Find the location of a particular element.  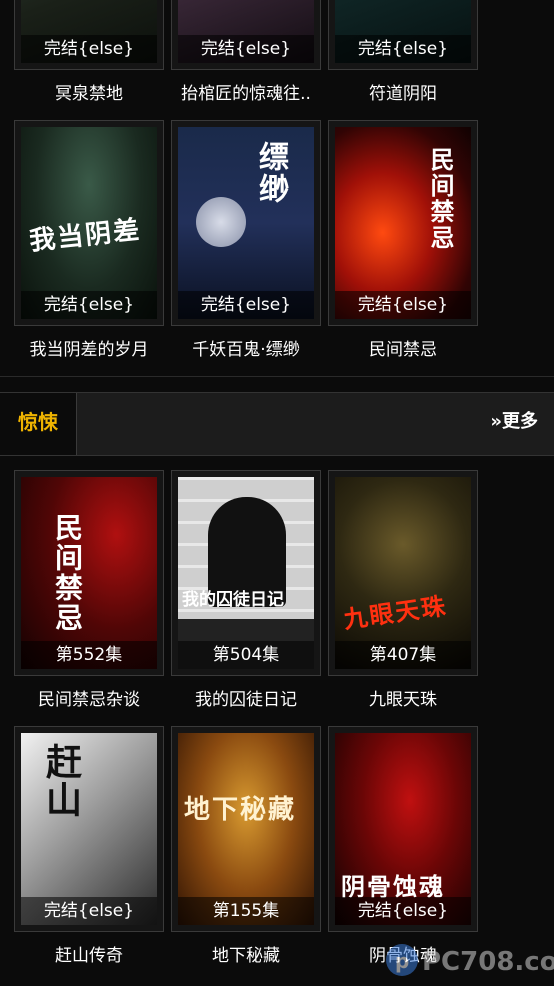

more-link: »更多 is located at coordinates (514, 424).